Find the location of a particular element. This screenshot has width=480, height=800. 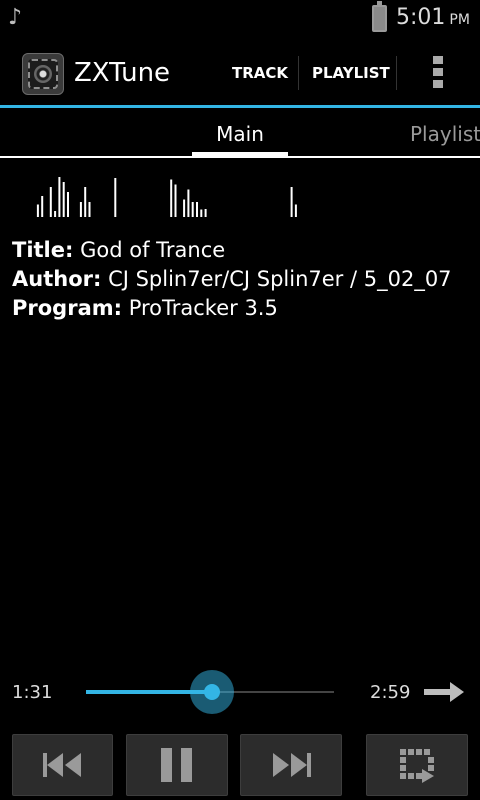

speaker-icon is located at coordinates (43, 74).